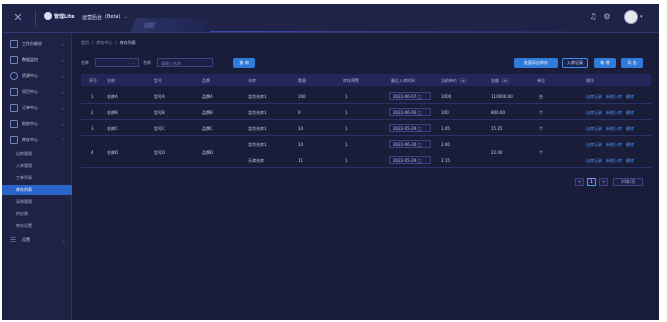 This screenshot has height=322, width=667. What do you see at coordinates (301, 128) in the screenshot?
I see `cell-qty: 14` at bounding box center [301, 128].